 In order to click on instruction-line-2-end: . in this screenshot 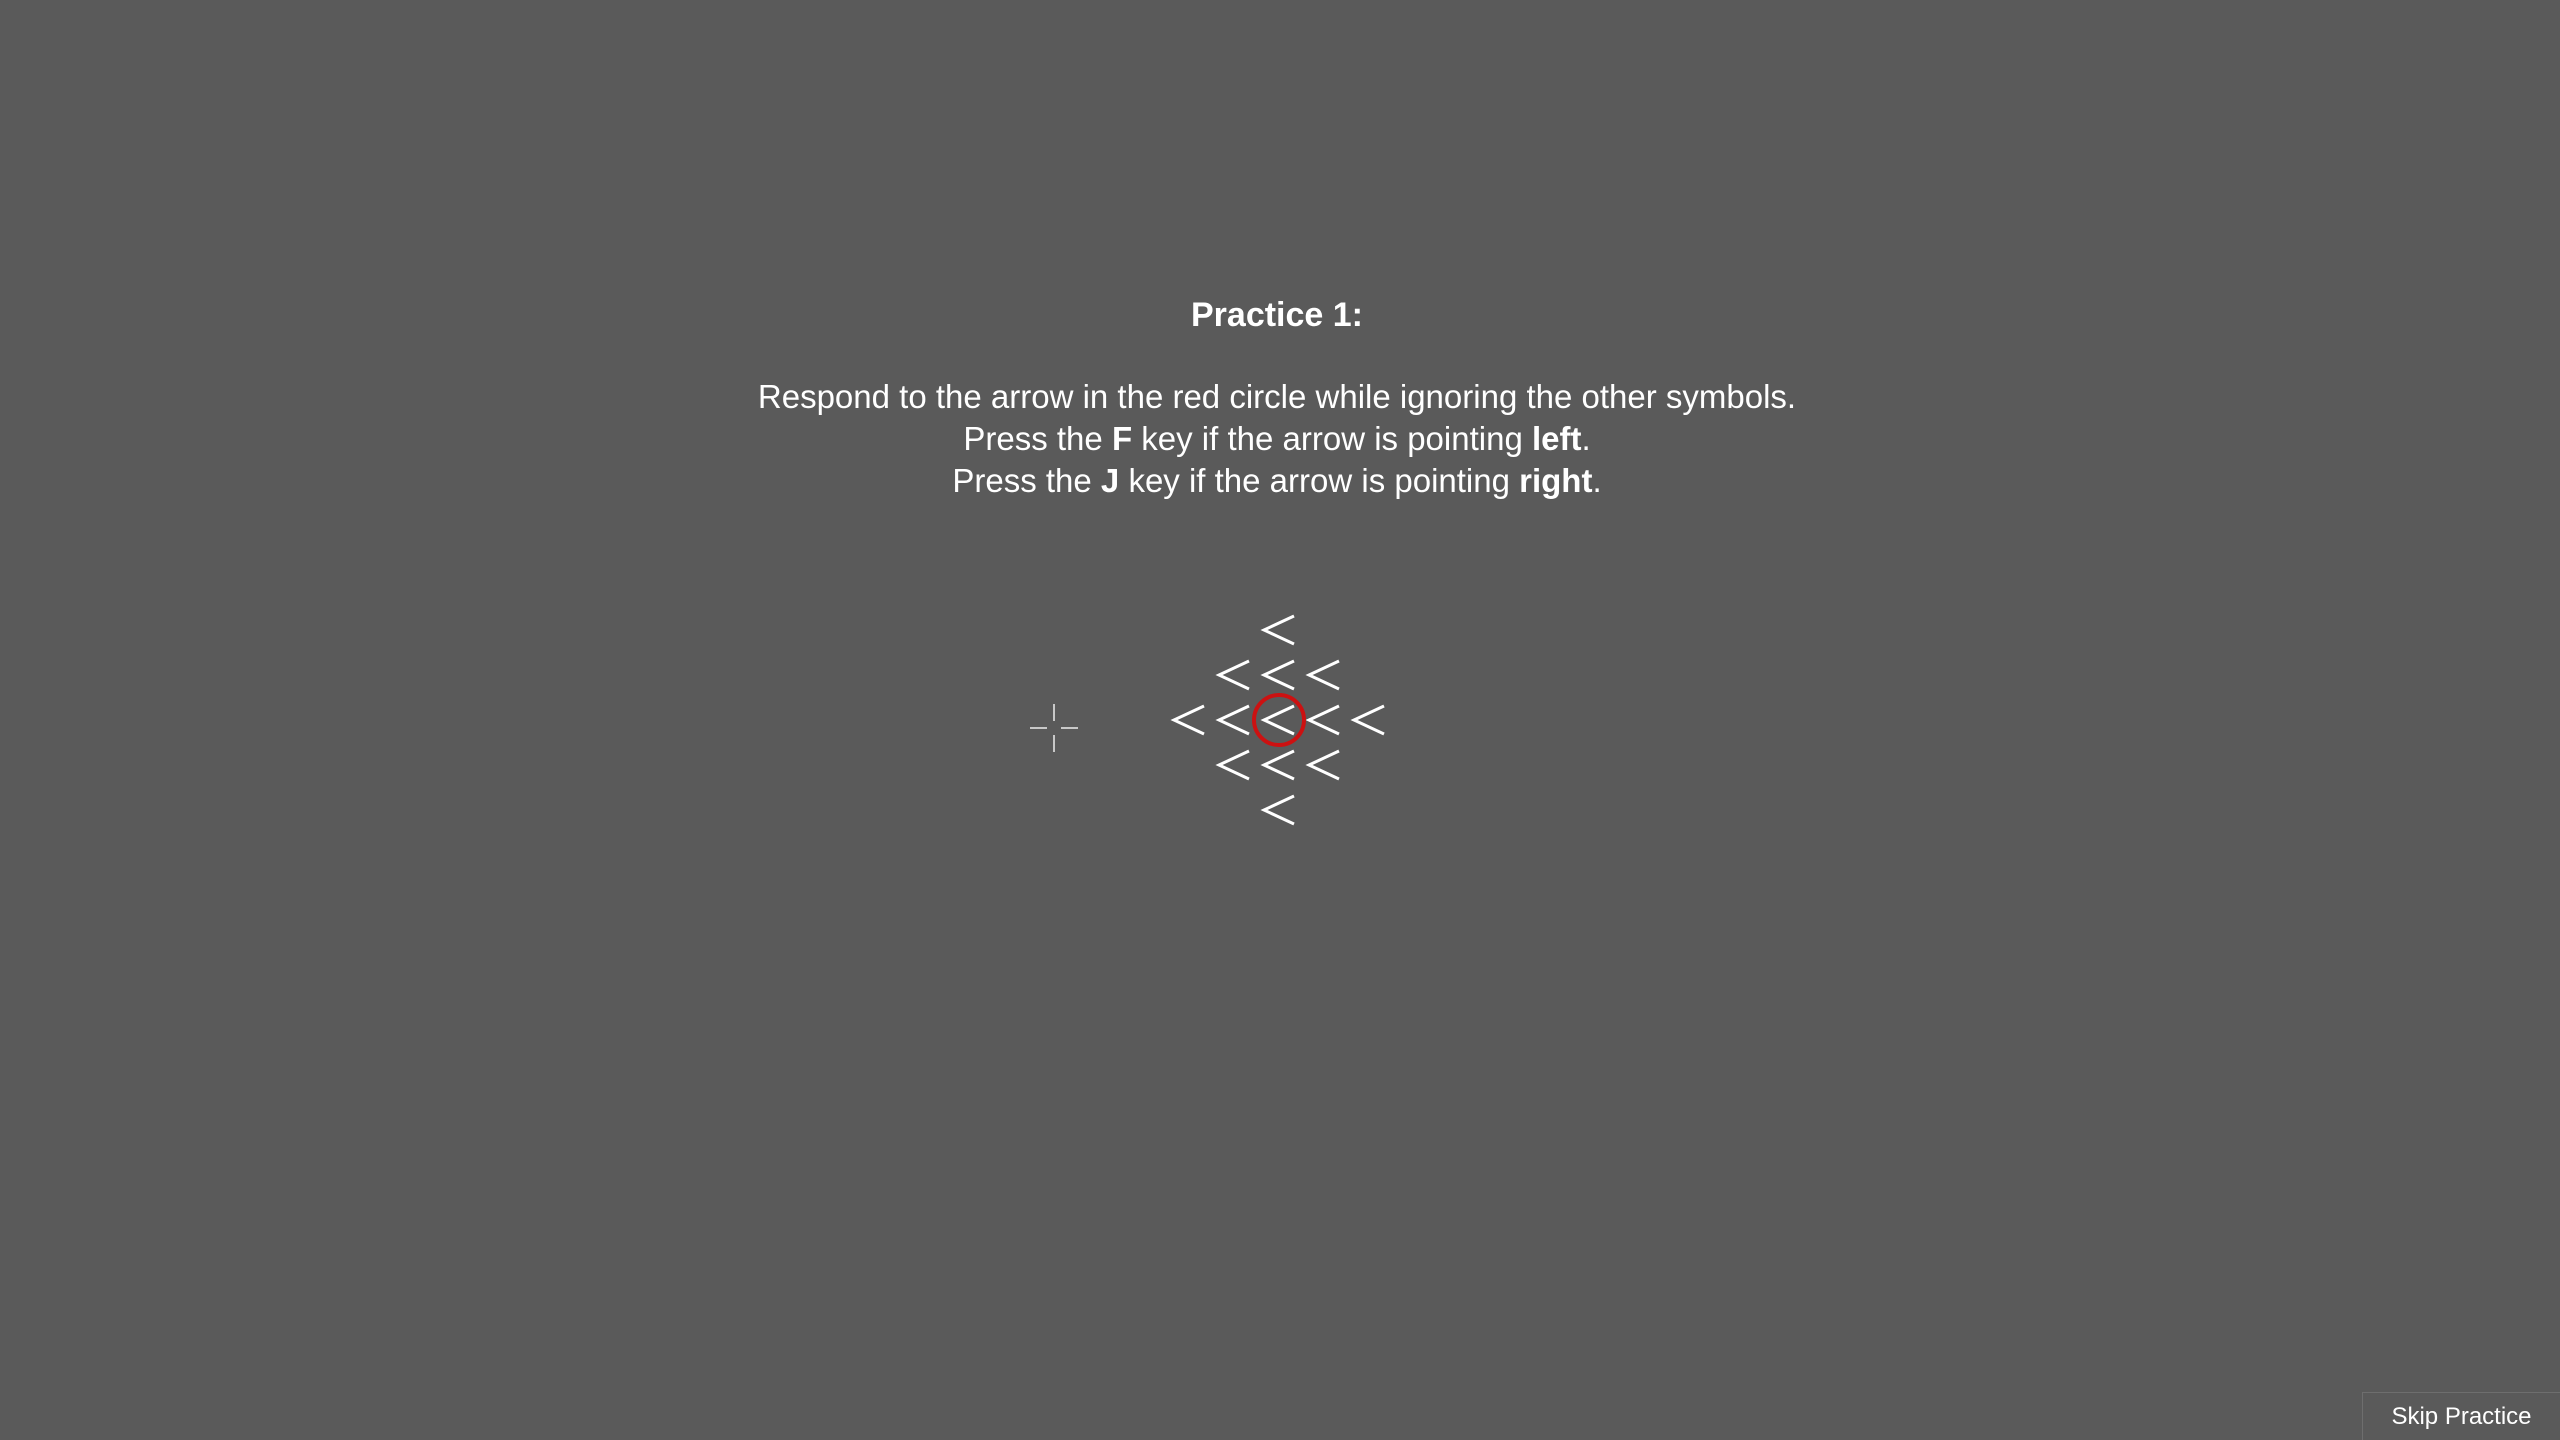, I will do `click(1586, 438)`.